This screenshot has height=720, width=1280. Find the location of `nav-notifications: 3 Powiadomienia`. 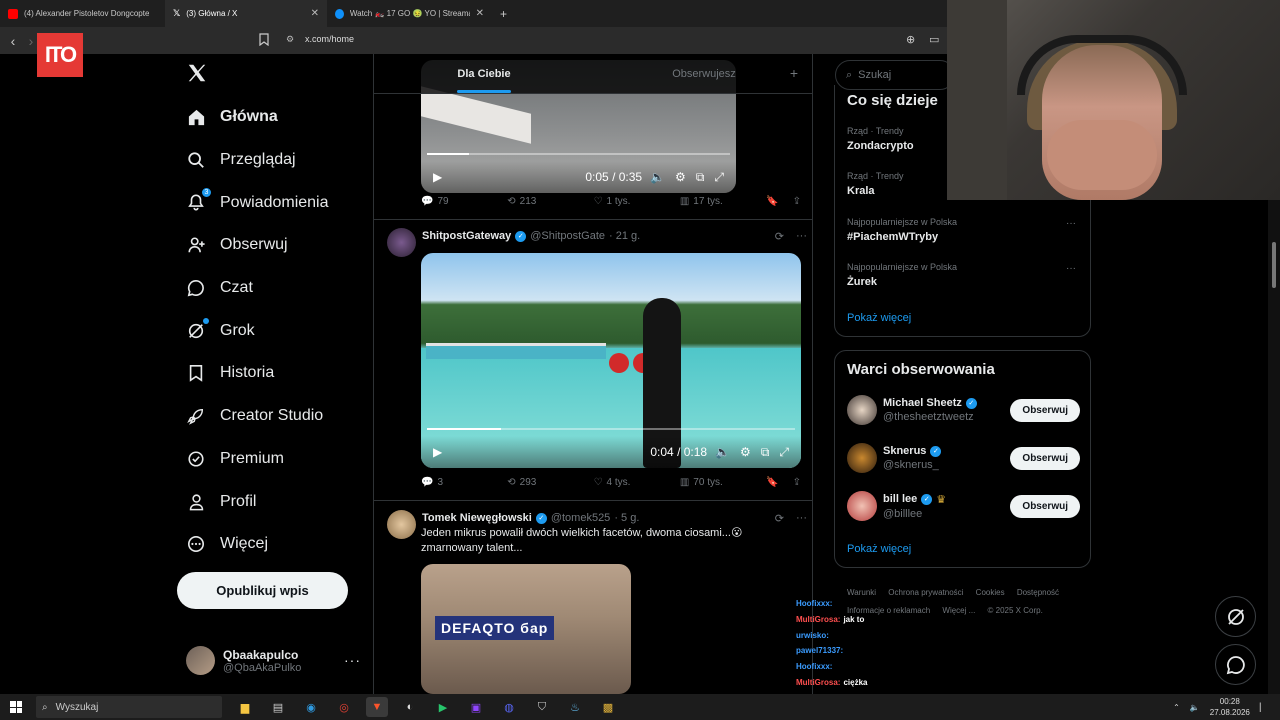

nav-notifications: 3 Powiadomienia is located at coordinates (257, 202).